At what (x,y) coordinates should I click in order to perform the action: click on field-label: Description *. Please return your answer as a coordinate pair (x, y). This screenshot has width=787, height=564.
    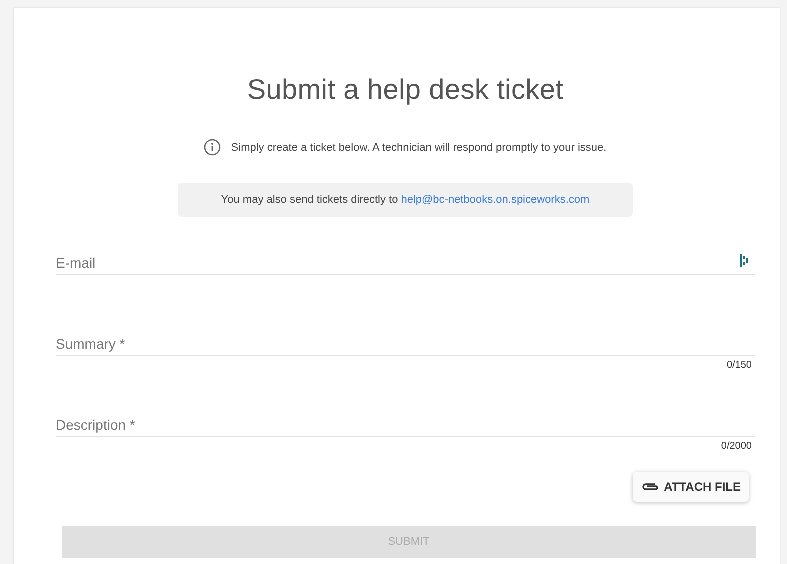
    Looking at the image, I should click on (96, 425).